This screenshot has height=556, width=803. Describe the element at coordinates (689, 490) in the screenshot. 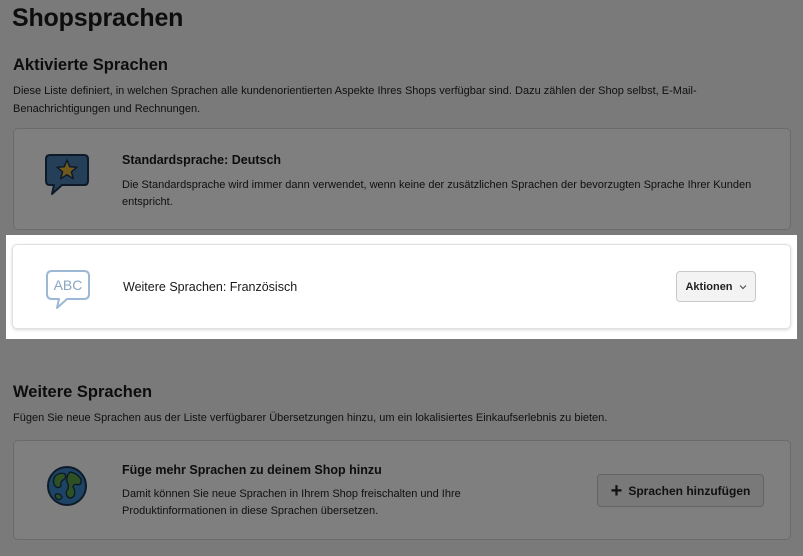

I see `add-languages-button-label: Sprachen hinzufügen` at that location.